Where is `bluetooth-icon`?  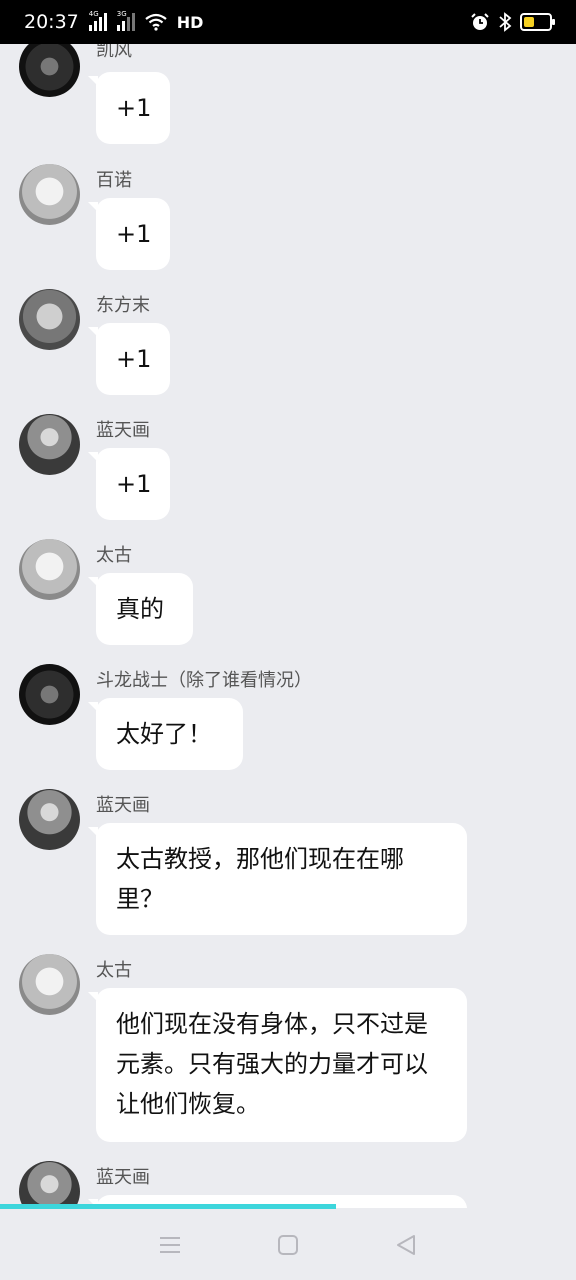 bluetooth-icon is located at coordinates (505, 22).